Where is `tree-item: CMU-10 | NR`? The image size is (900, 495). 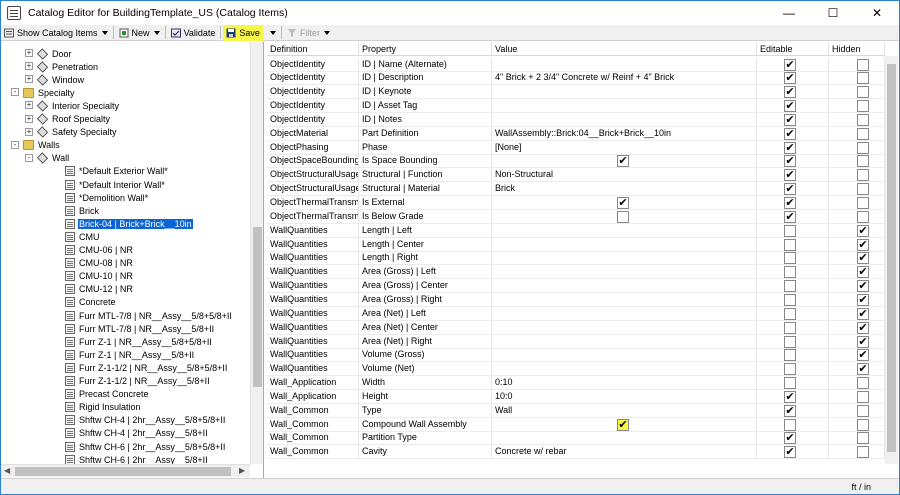
tree-item: CMU-10 | NR is located at coordinates (99, 276).